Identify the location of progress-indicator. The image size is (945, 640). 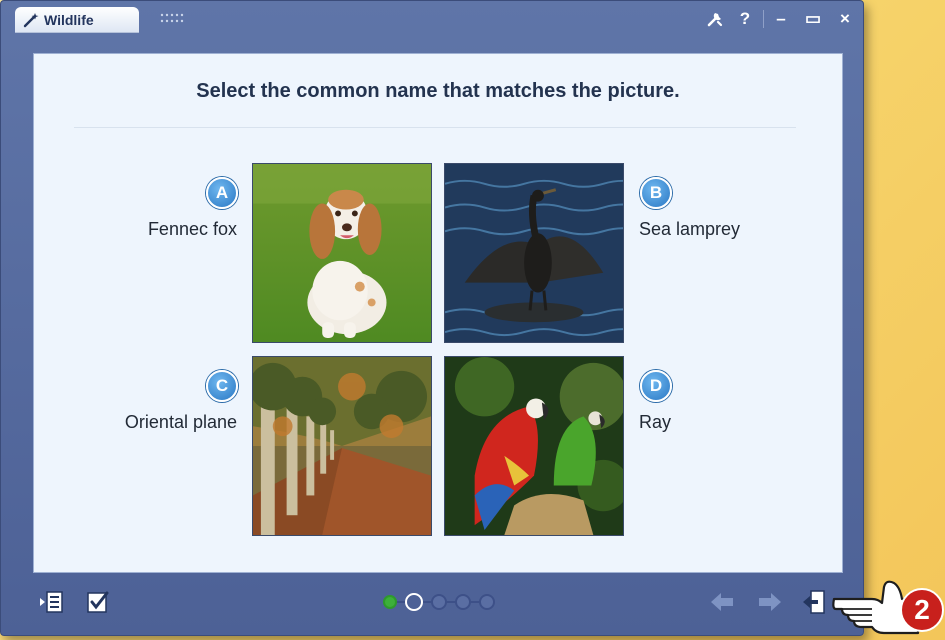
(441, 602).